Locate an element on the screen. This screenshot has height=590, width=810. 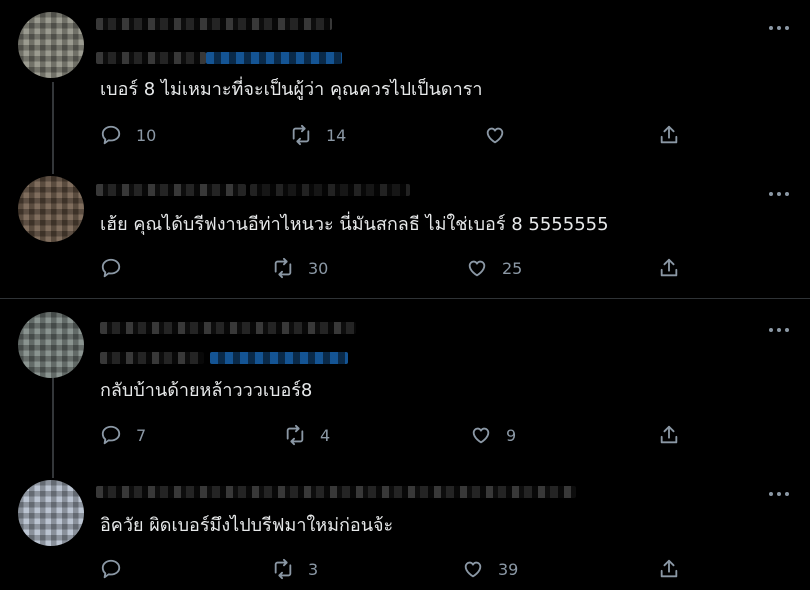
like-count: 39 is located at coordinates (508, 569).